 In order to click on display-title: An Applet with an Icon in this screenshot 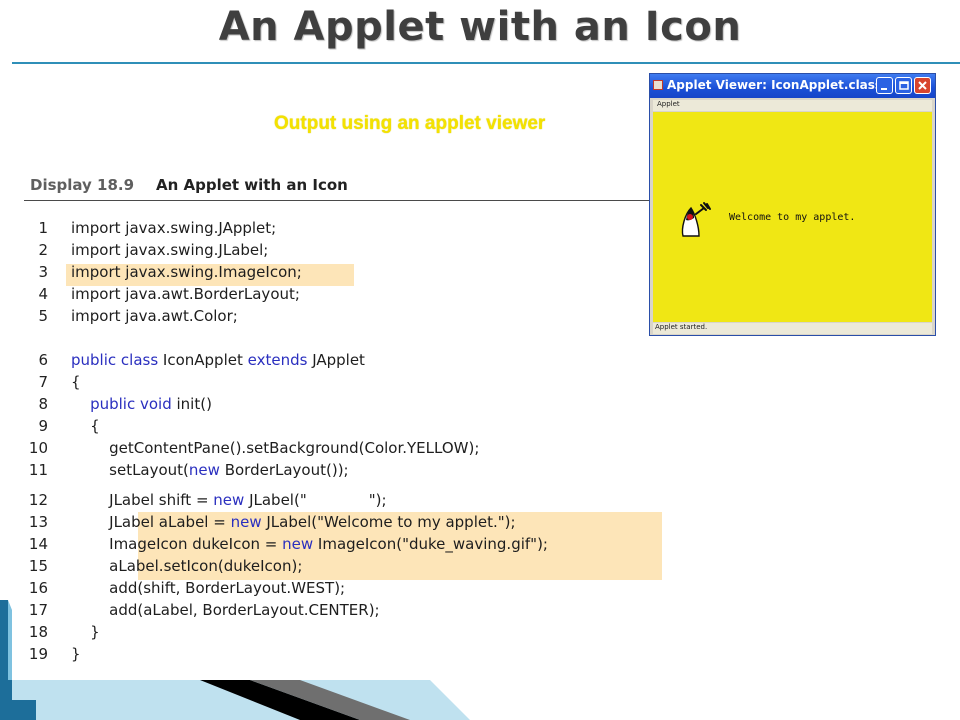, I will do `click(252, 185)`.